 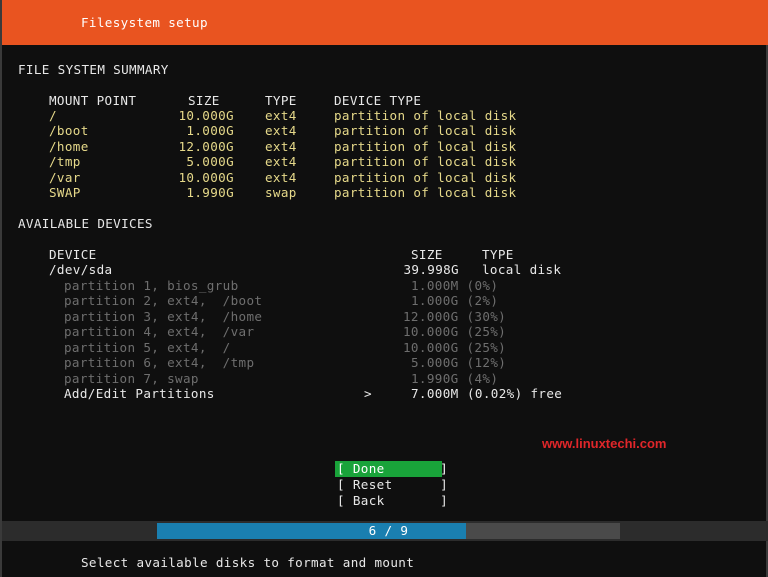 I want to click on mount-point: /var, so click(x=65, y=177).